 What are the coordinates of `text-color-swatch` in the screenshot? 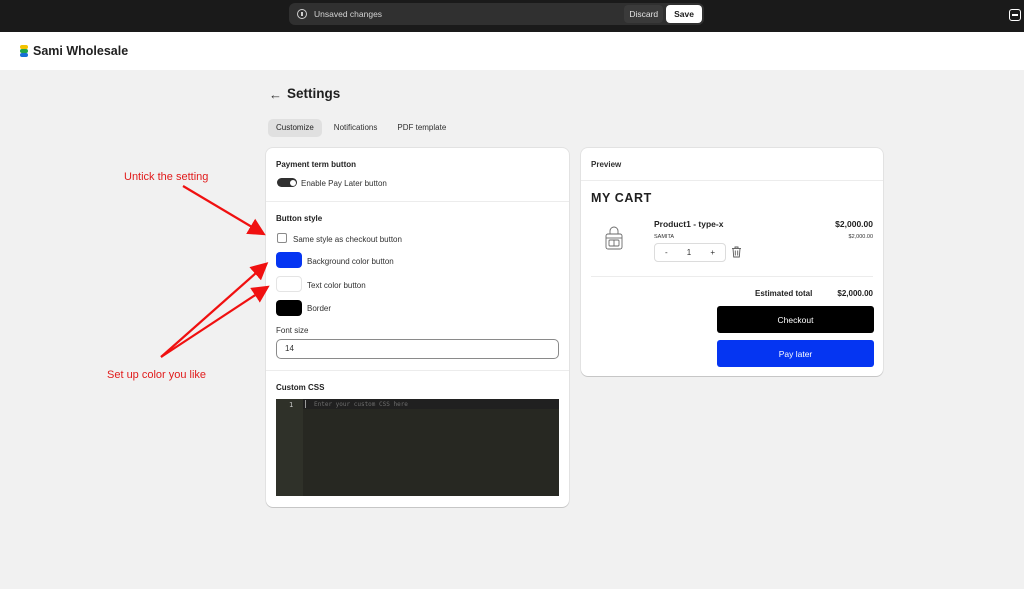 It's located at (289, 284).